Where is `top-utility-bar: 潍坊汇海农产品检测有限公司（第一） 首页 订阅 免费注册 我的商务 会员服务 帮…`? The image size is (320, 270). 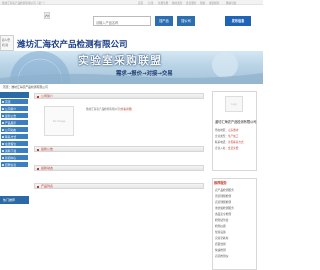
top-utility-bar: 潍坊汇海农产品检测有限公司（第一） 首页 订阅 免费注册 我的商务 会员服务 帮… is located at coordinates (131, 2).